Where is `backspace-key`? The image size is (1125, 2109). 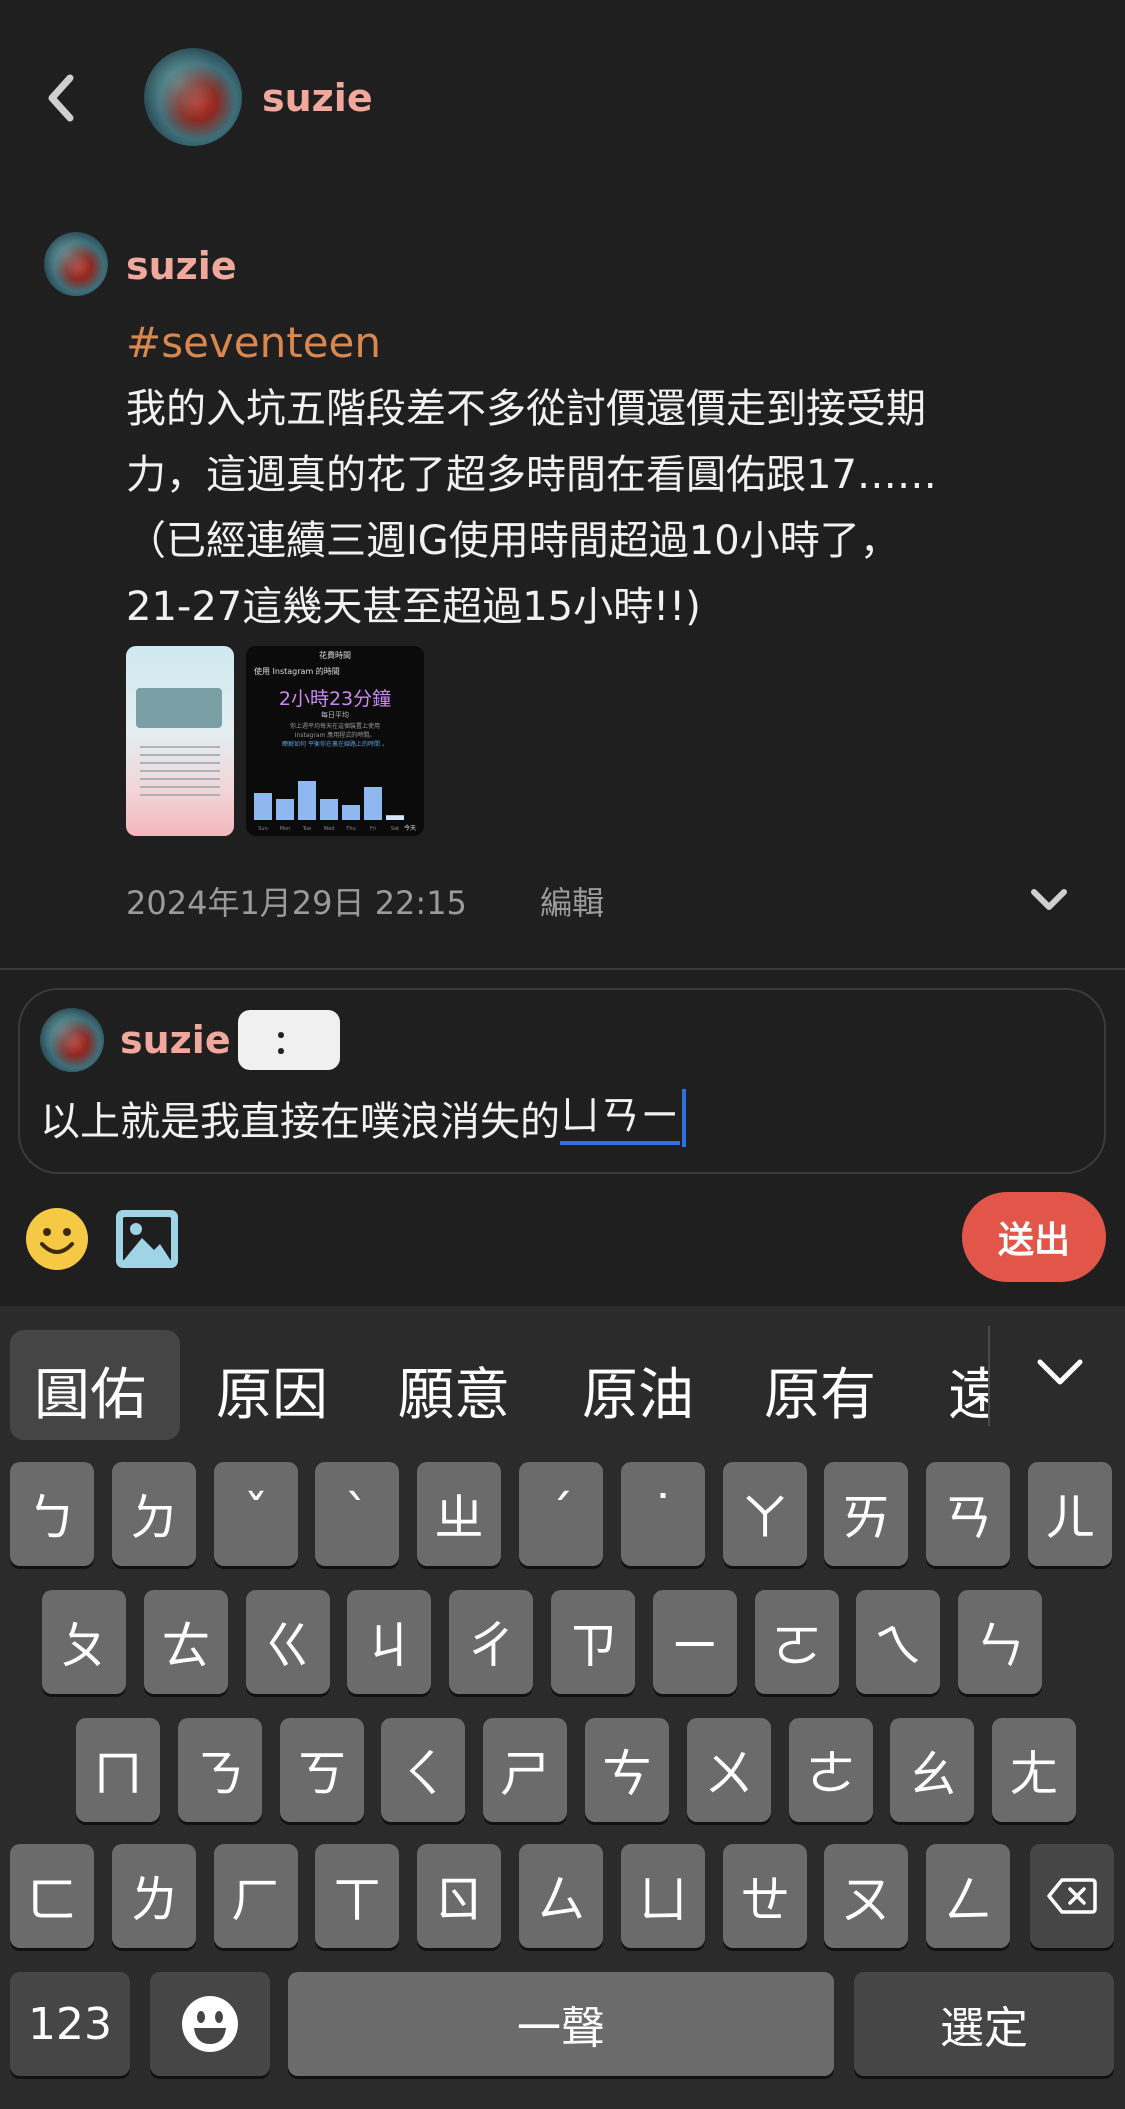
backspace-key is located at coordinates (1072, 1896).